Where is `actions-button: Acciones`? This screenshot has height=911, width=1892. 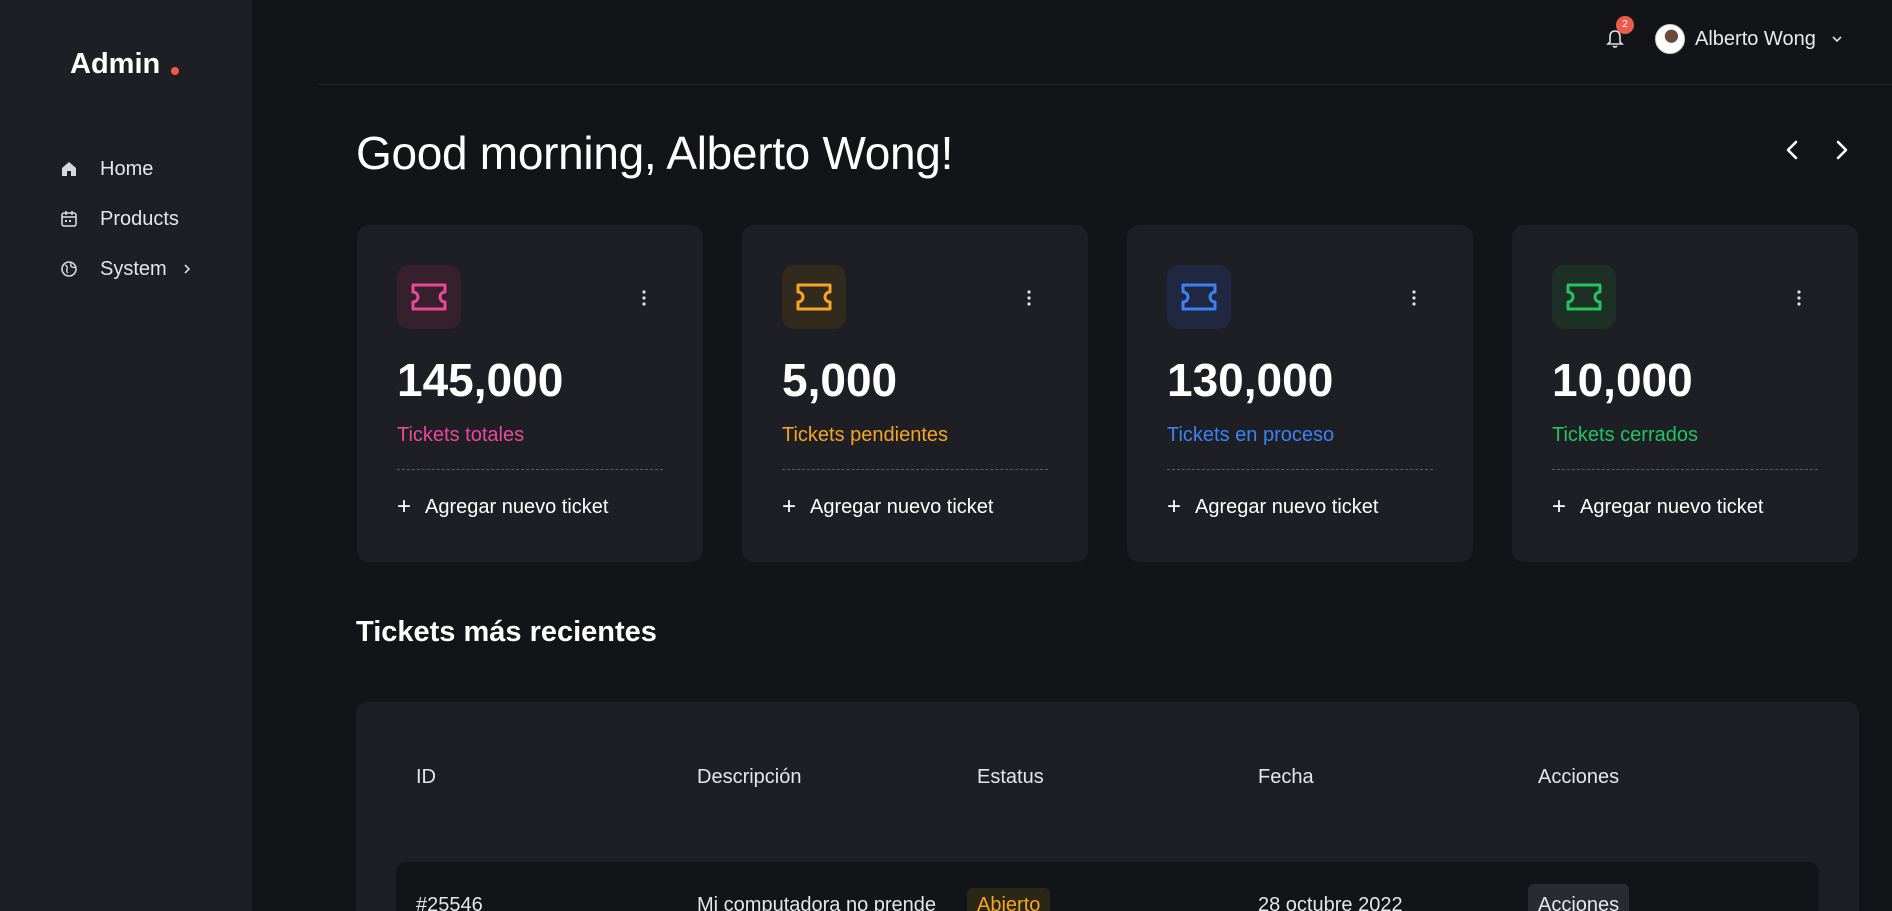
actions-button: Acciones is located at coordinates (1579, 897).